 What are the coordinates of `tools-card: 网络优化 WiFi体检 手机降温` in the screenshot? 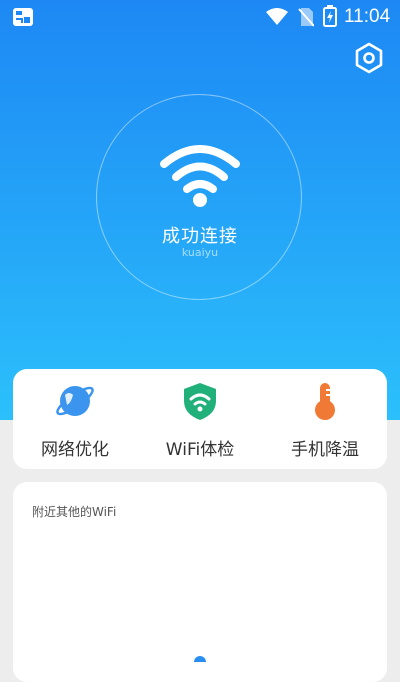 It's located at (200, 419).